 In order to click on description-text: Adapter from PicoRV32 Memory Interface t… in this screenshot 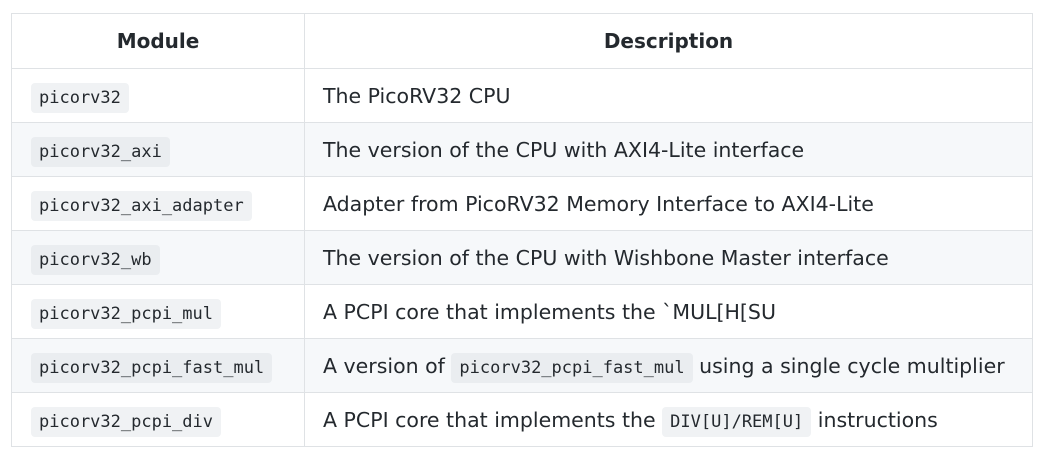, I will do `click(598, 203)`.